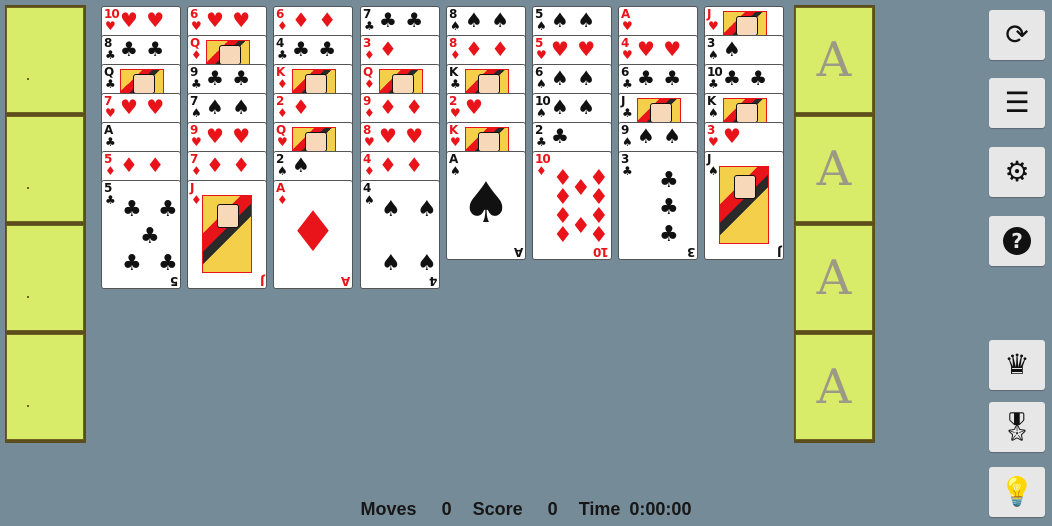  I want to click on foundation-pile-1: A, so click(834, 60).